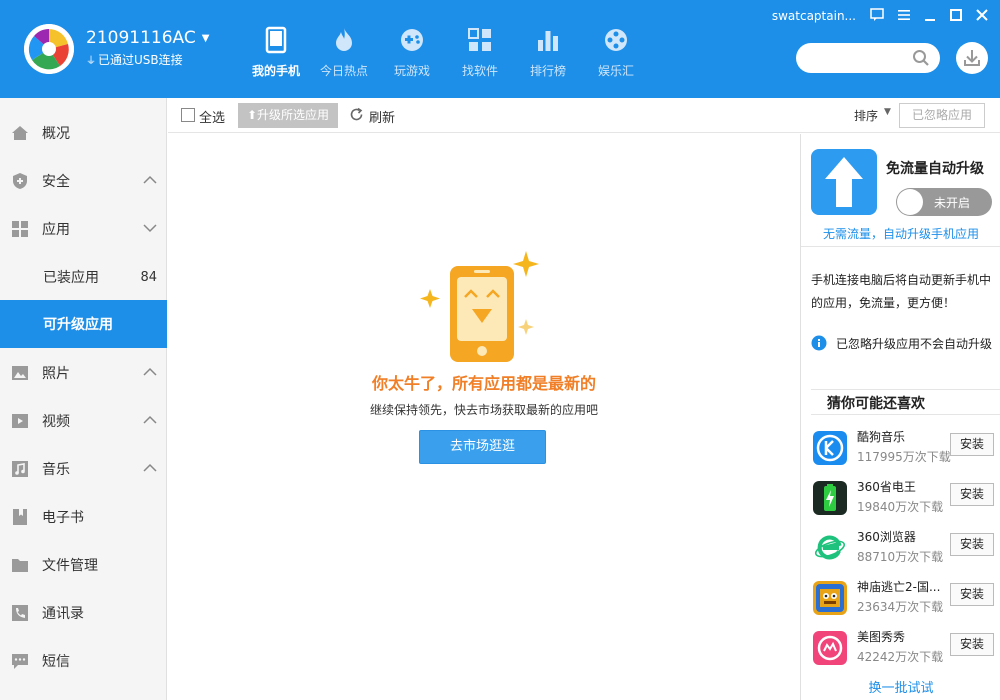 The image size is (1000, 700). I want to click on sidebar-item-apps: 应用, so click(83, 229).